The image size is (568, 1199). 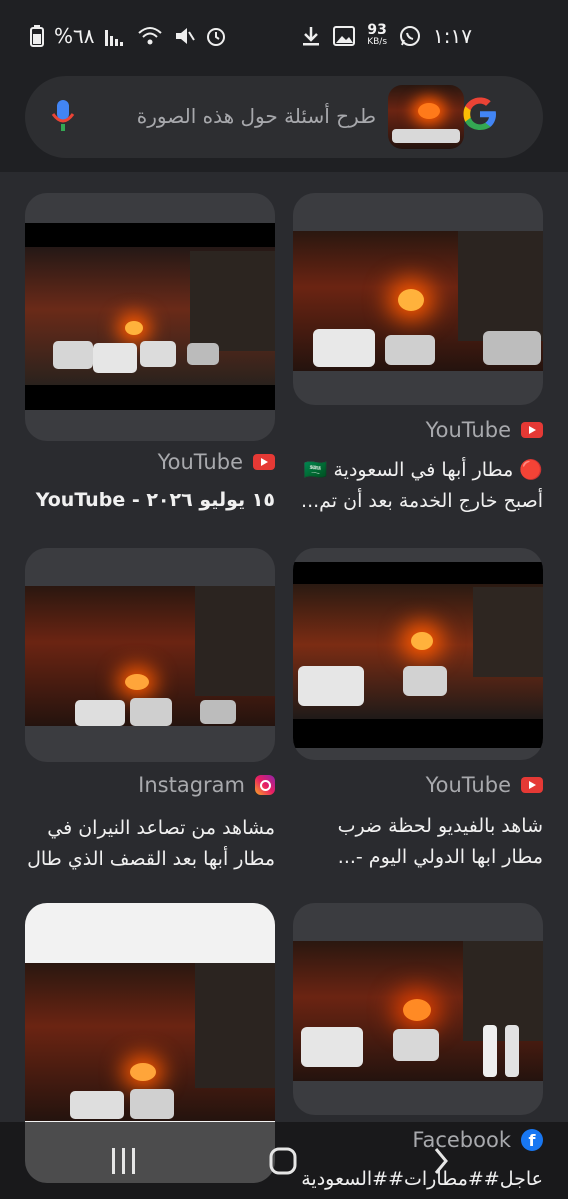 I want to click on result-1-title-line1: 🔴 مطار أبها في السعودية 🇸🇦, so click(x=418, y=470).